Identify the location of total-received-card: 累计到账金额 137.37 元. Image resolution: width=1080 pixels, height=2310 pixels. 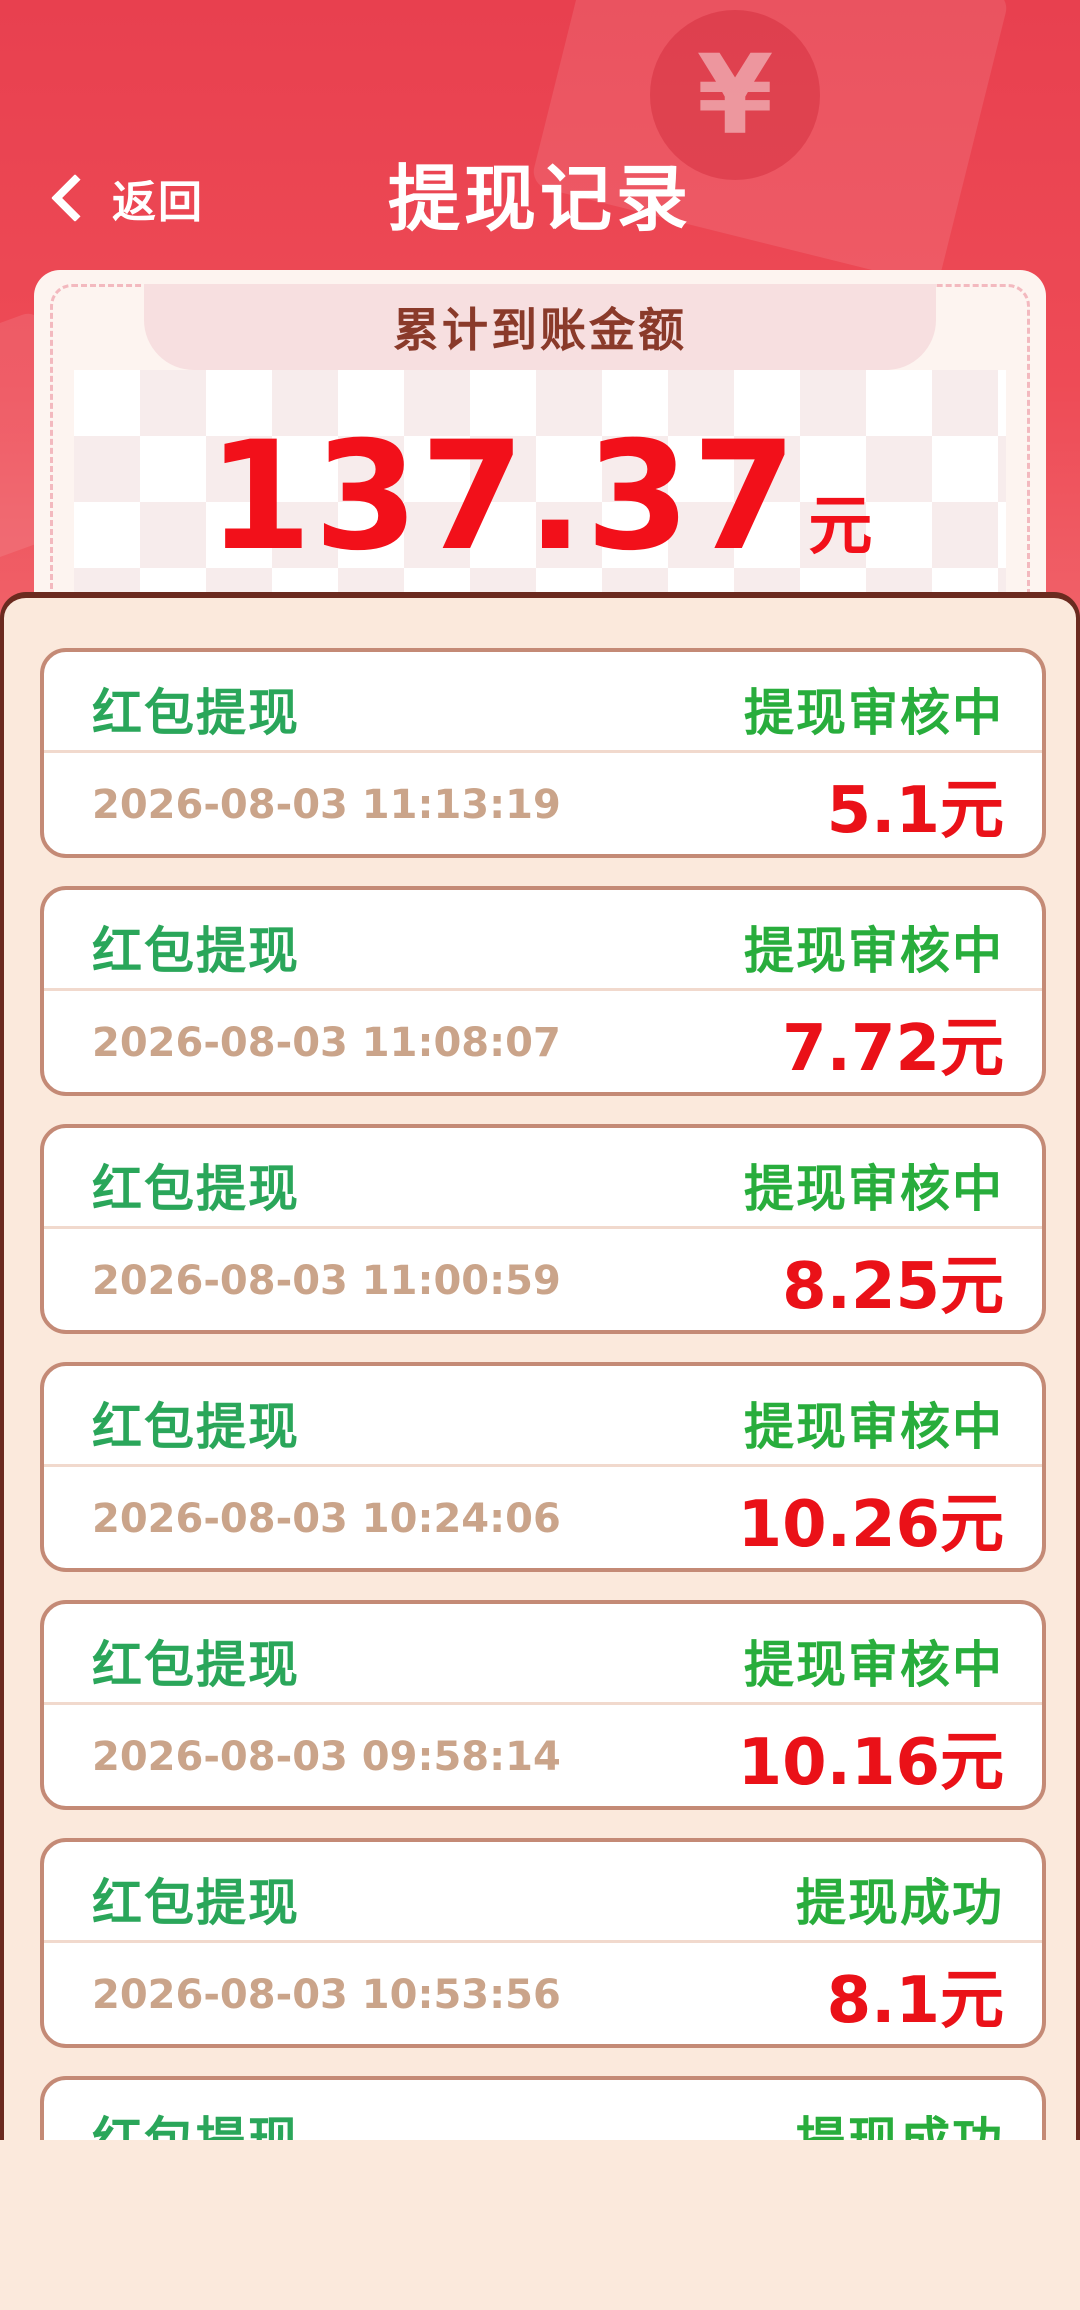
(540, 450).